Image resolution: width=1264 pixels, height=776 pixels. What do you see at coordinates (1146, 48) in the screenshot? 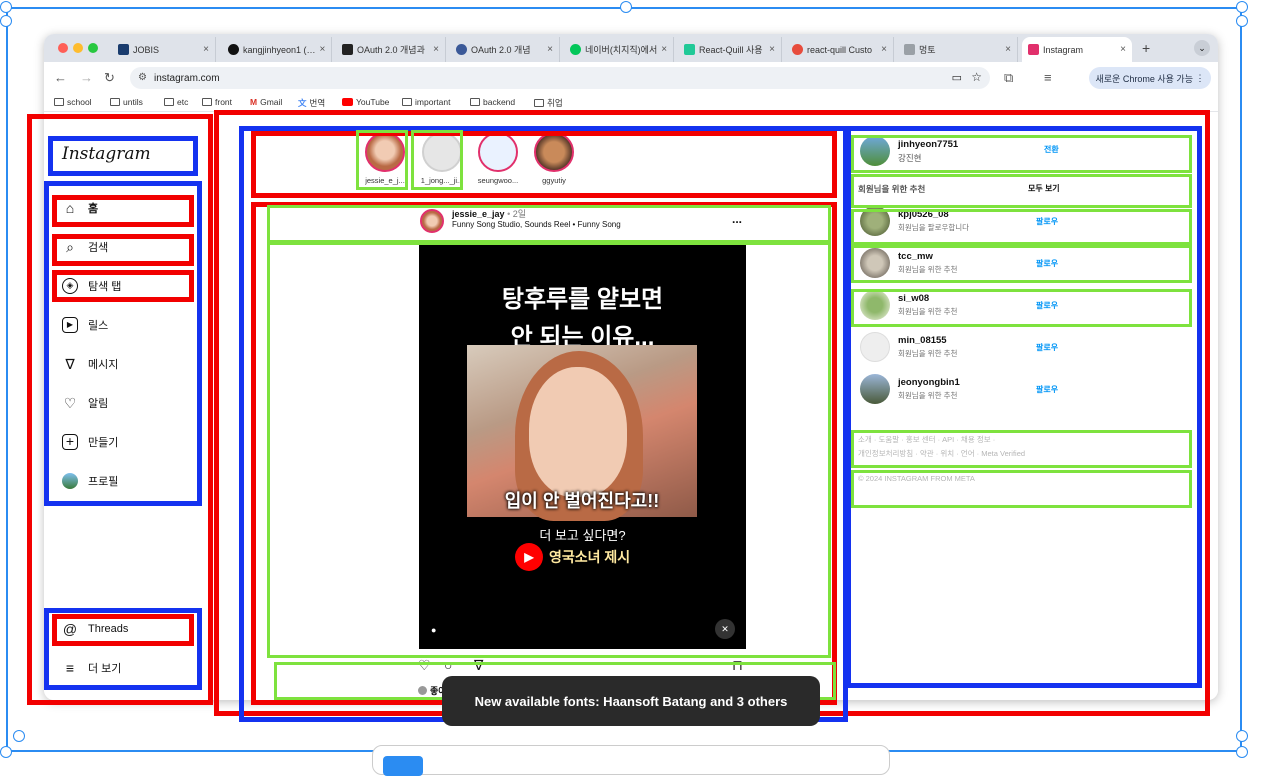
I see `new-tab-button: +` at bounding box center [1146, 48].